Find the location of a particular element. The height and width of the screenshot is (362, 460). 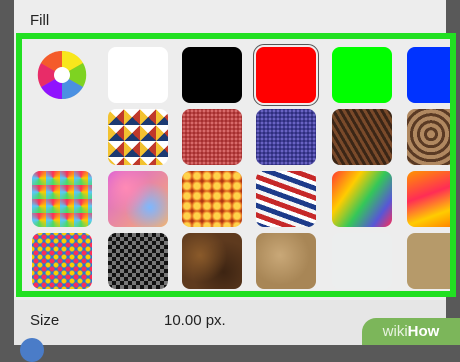

watermark-part2: How is located at coordinates (423, 331).